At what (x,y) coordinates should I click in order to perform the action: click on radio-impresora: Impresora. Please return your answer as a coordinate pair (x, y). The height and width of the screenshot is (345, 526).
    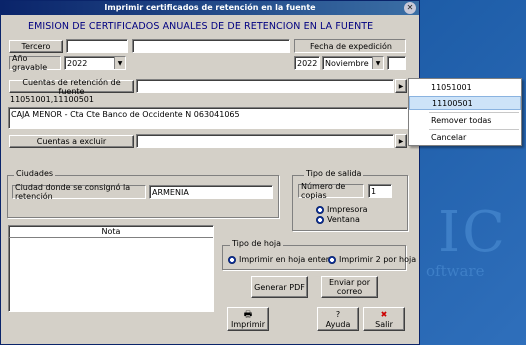
    Looking at the image, I should click on (342, 209).